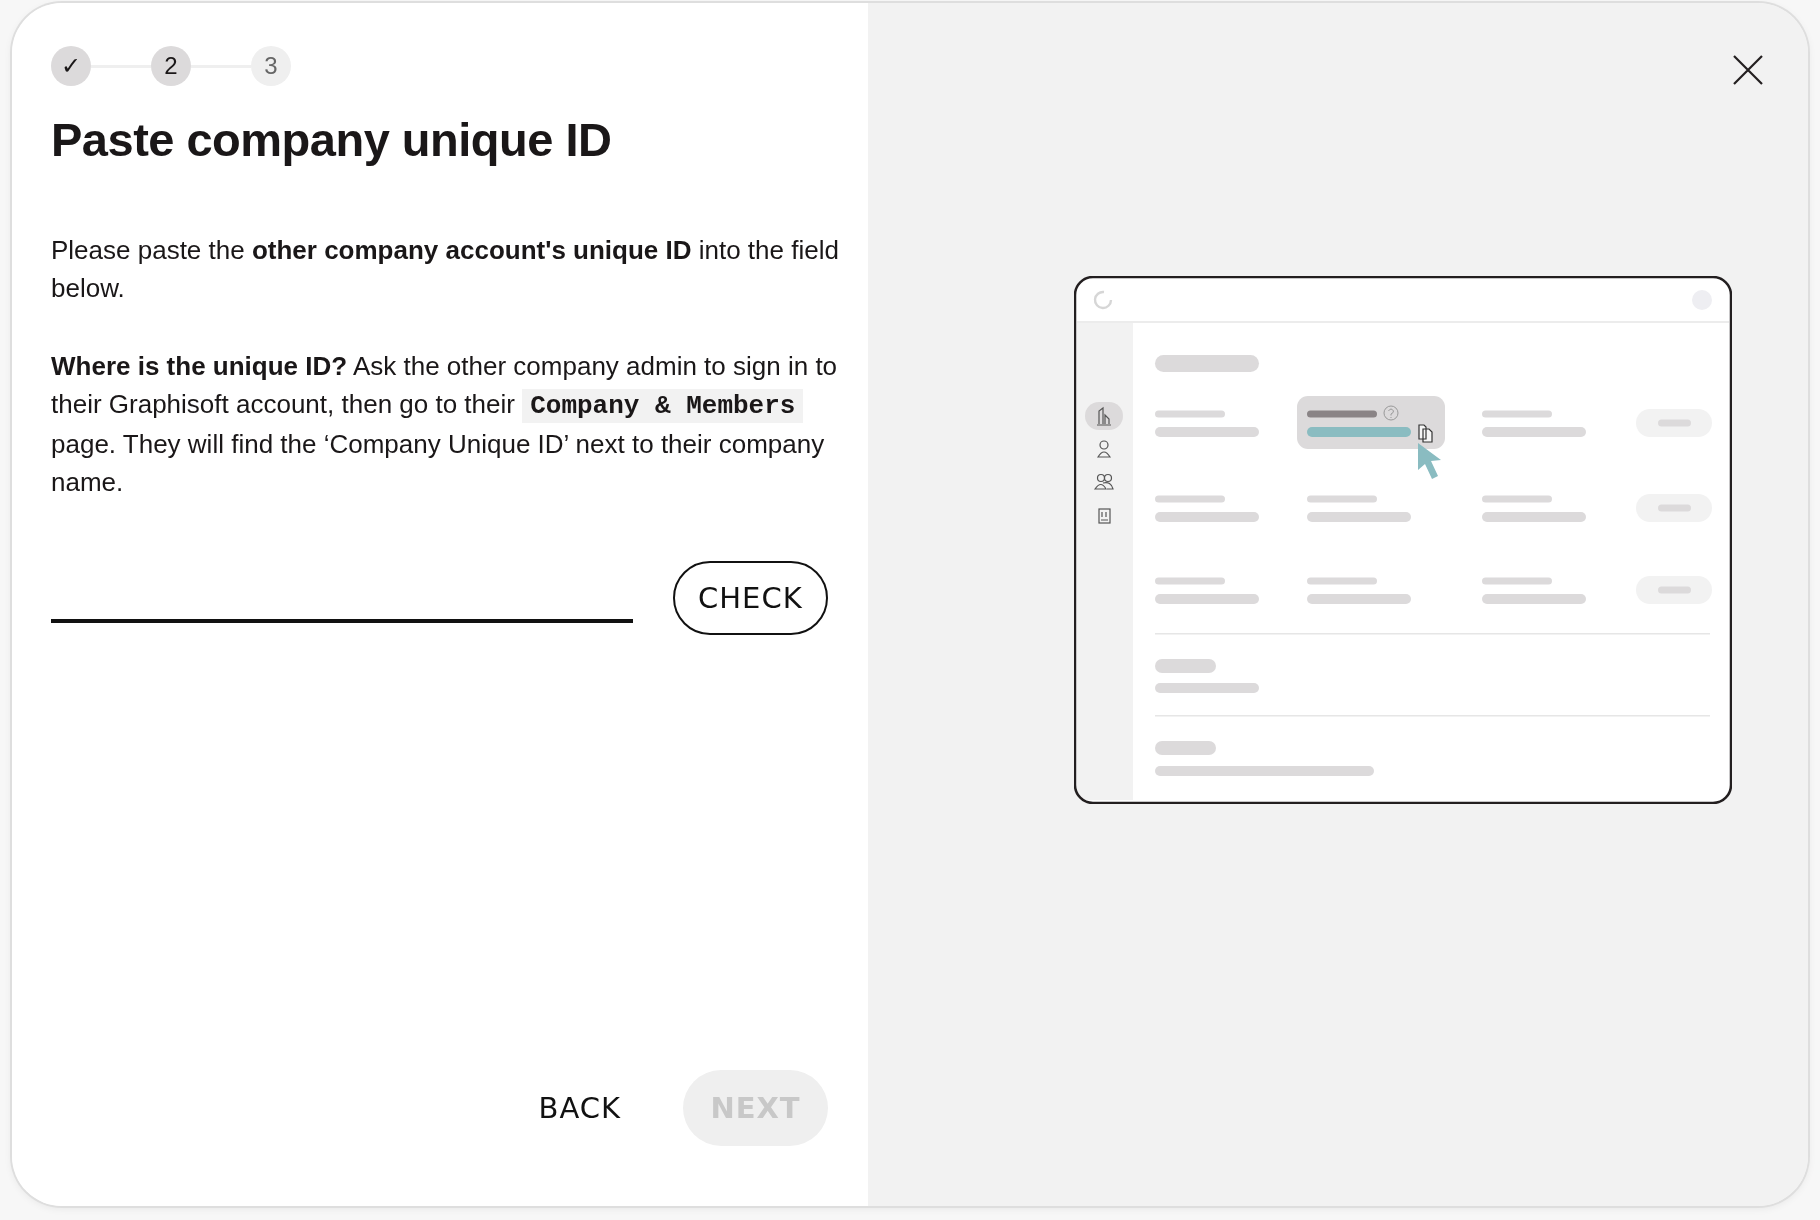 The width and height of the screenshot is (1820, 1220). What do you see at coordinates (445, 424) in the screenshot?
I see `instruction-text: Where is the unique ID? Ask the other company admin to sign in to their Graphisoft account, then go to their Company & Members page. They will find the ‘Company Unique ID’ next to their company name.` at bounding box center [445, 424].